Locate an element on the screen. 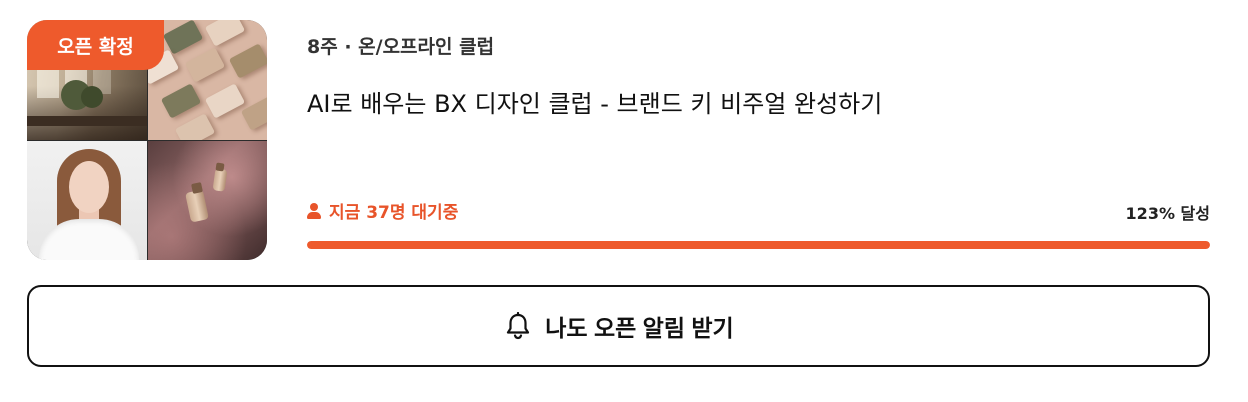 The width and height of the screenshot is (1248, 402). bell-icon is located at coordinates (518, 326).